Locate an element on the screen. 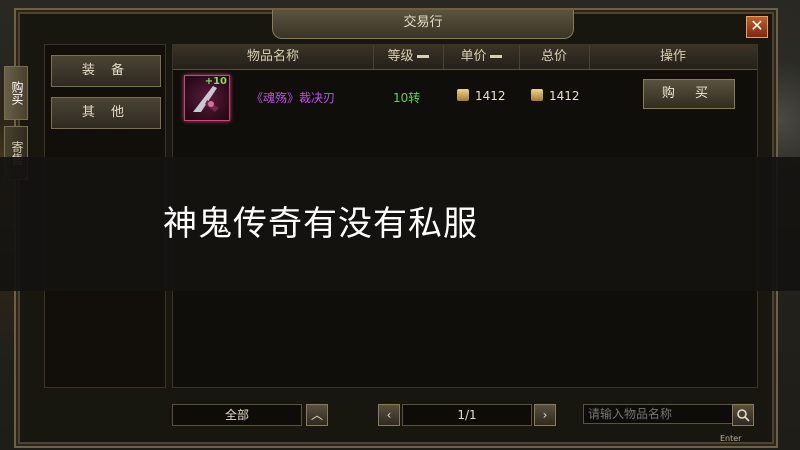  search-icon is located at coordinates (743, 415).